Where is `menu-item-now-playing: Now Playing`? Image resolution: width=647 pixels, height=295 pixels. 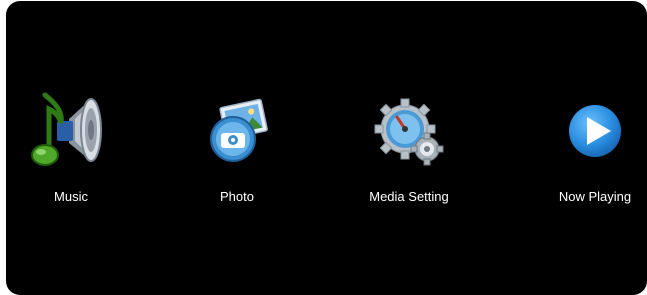 menu-item-now-playing: Now Playing is located at coordinates (588, 151).